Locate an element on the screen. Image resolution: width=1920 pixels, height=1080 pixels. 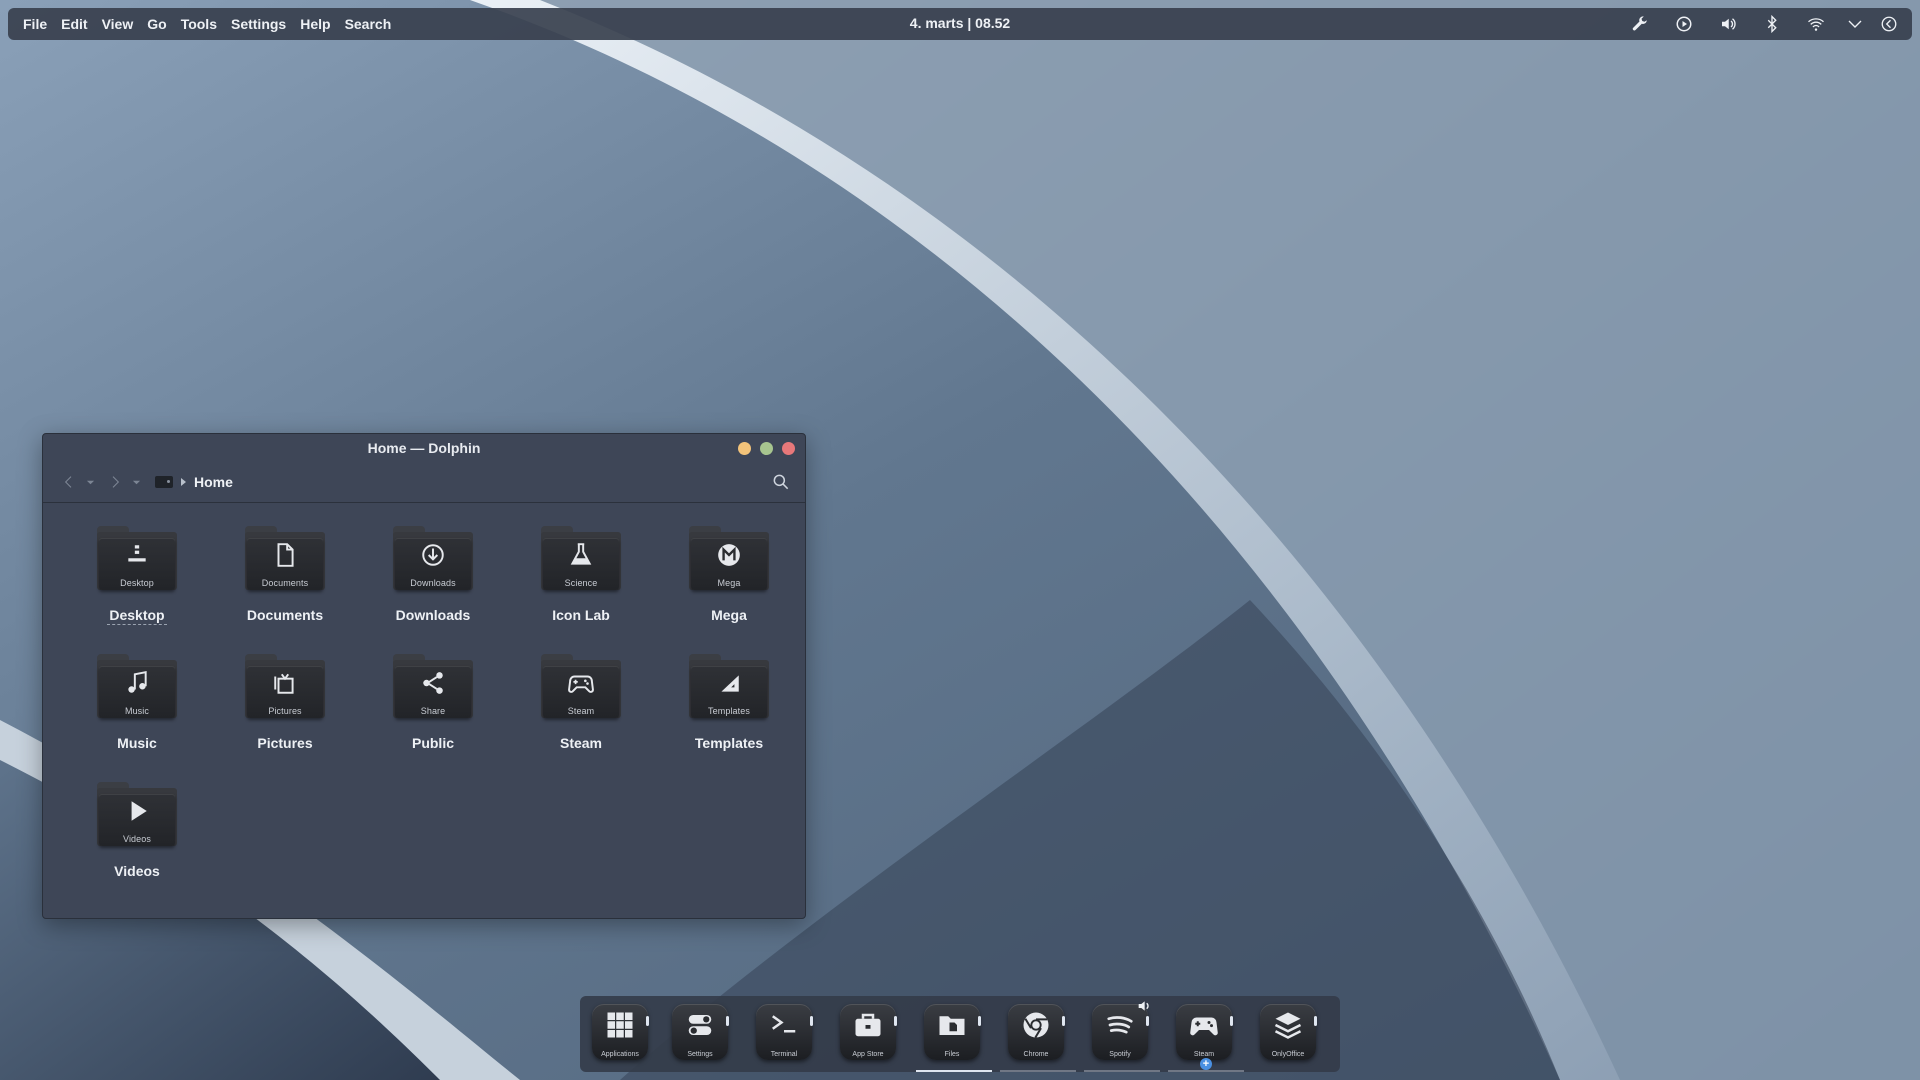
folder-icon-label: Documents is located at coordinates (285, 583).